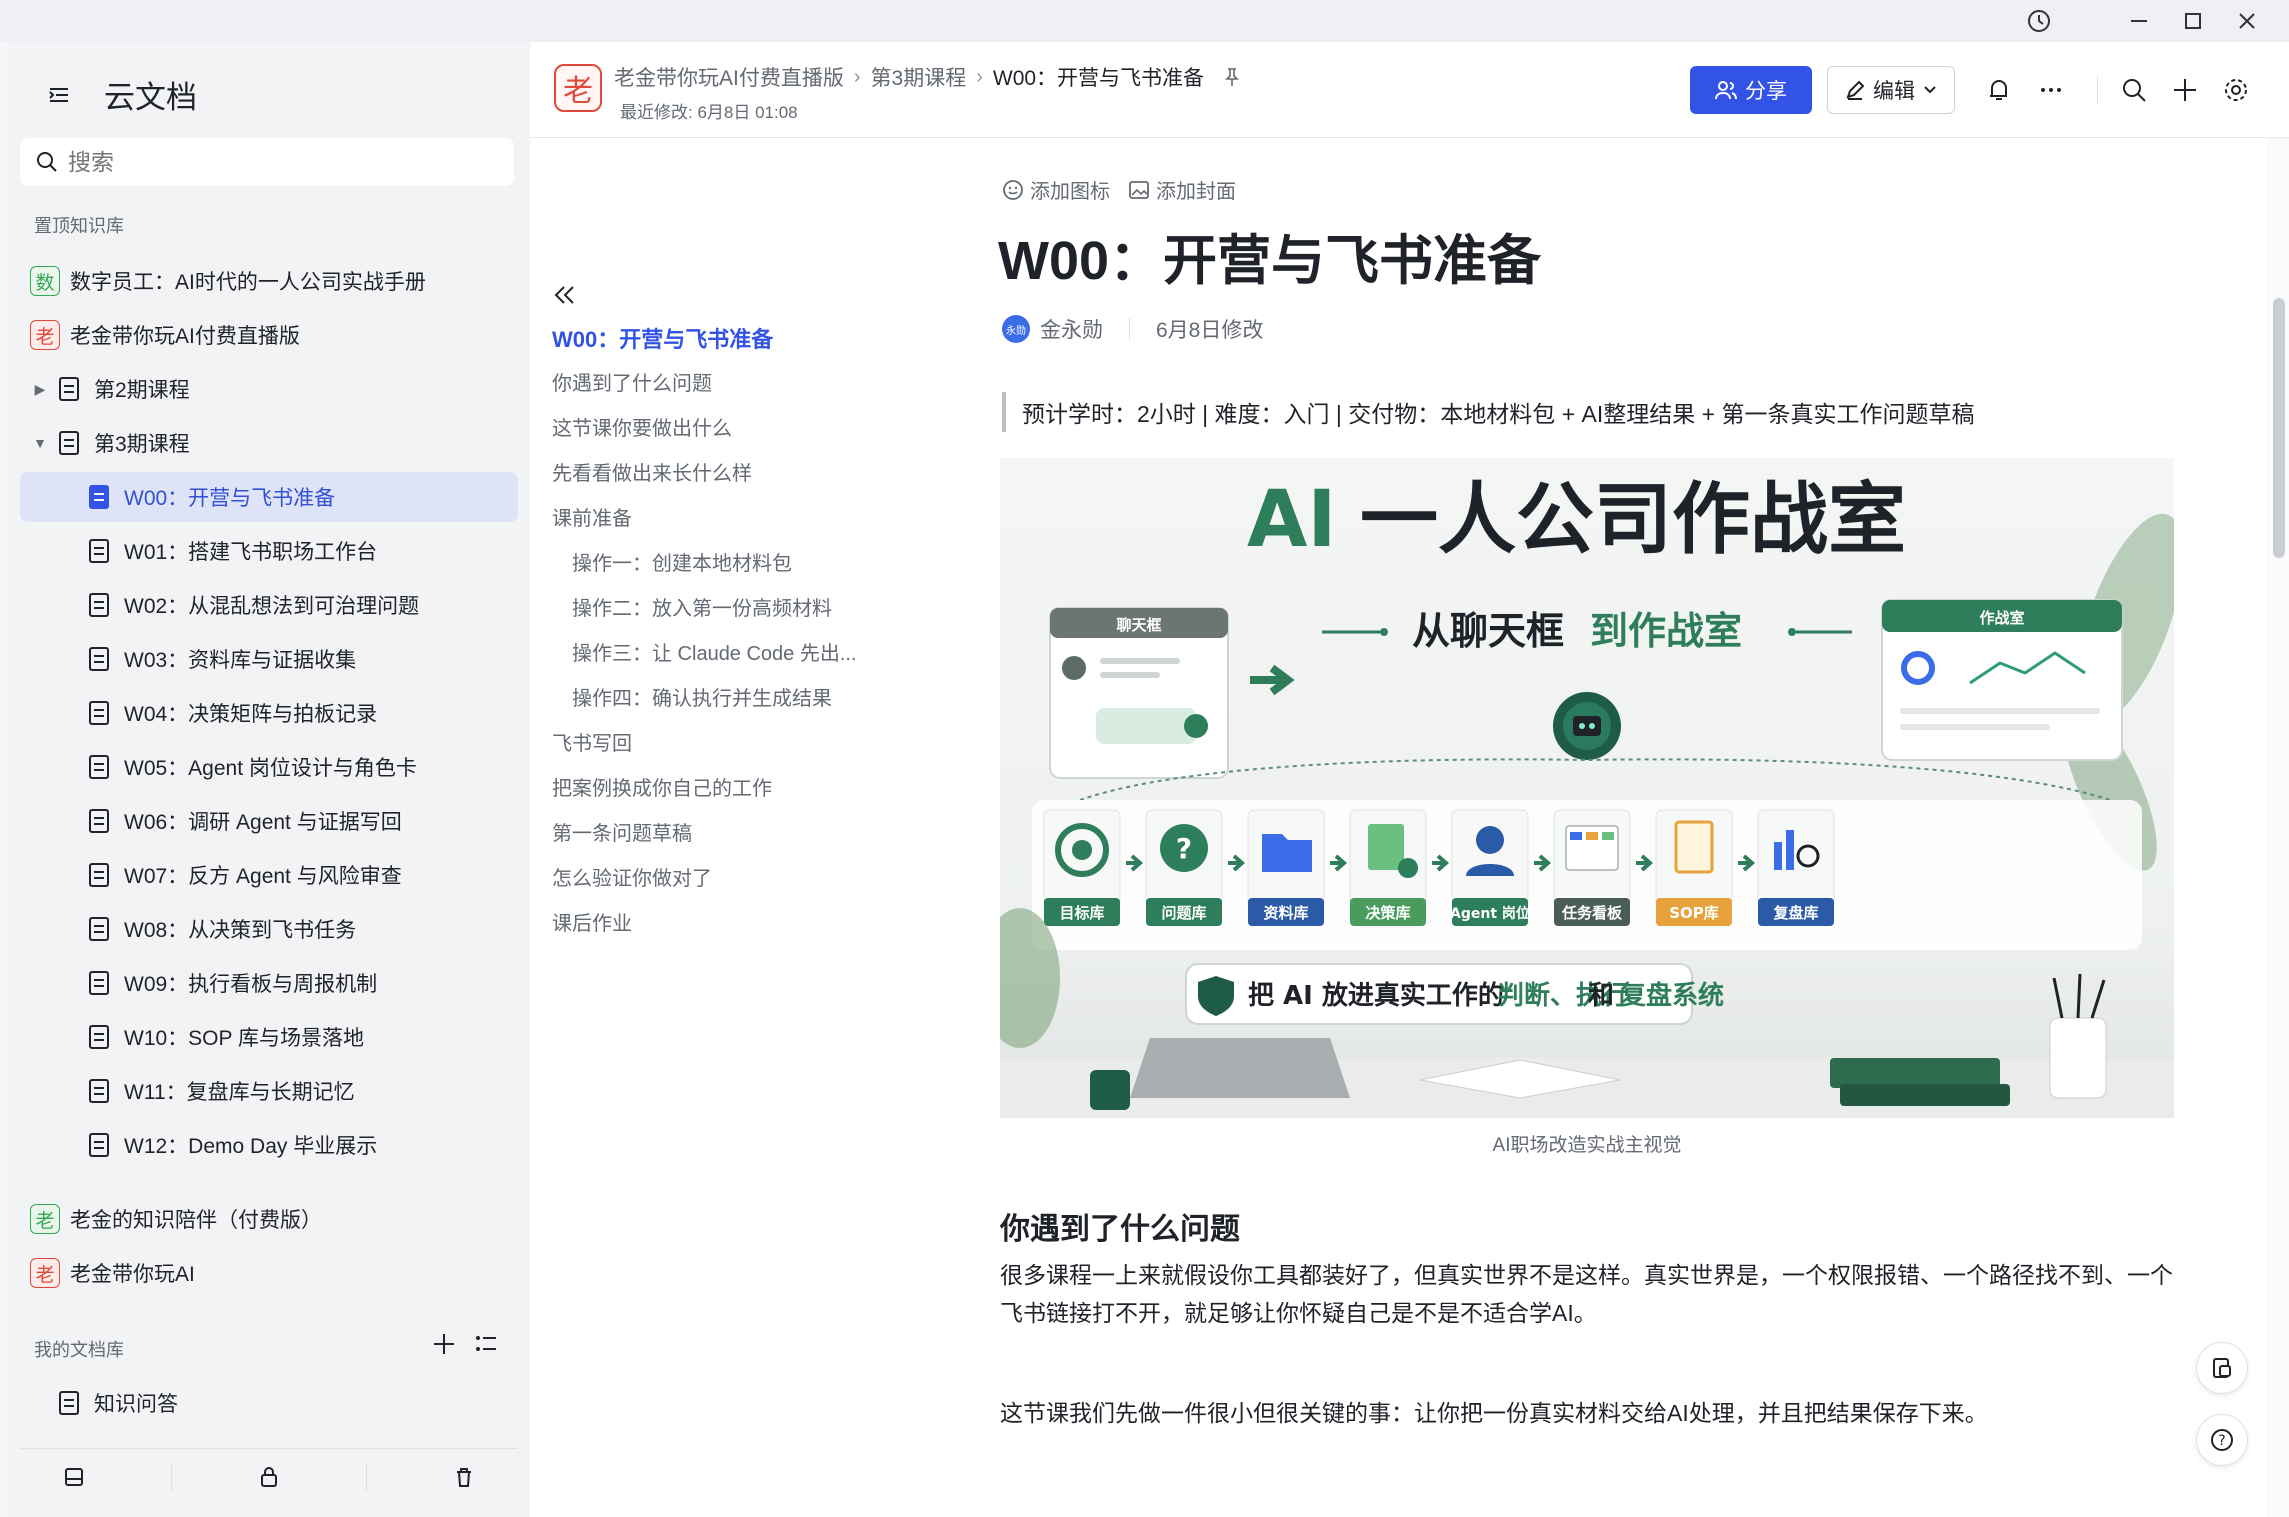 This screenshot has height=1517, width=2289. What do you see at coordinates (45, 1219) in the screenshot?
I see `kb-badge: 老` at bounding box center [45, 1219].